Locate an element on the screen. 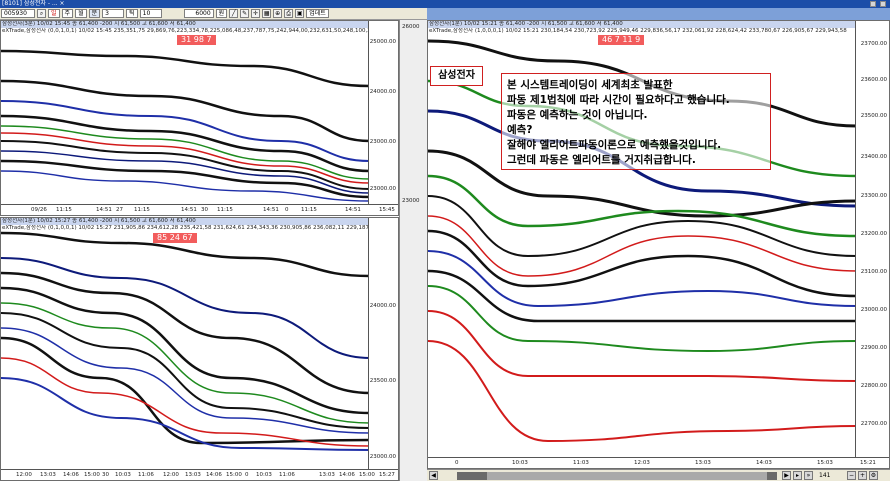 Image resolution: width=890 pixels, height=481 pixels. settings-icon: ⚙ is located at coordinates (873, 475).